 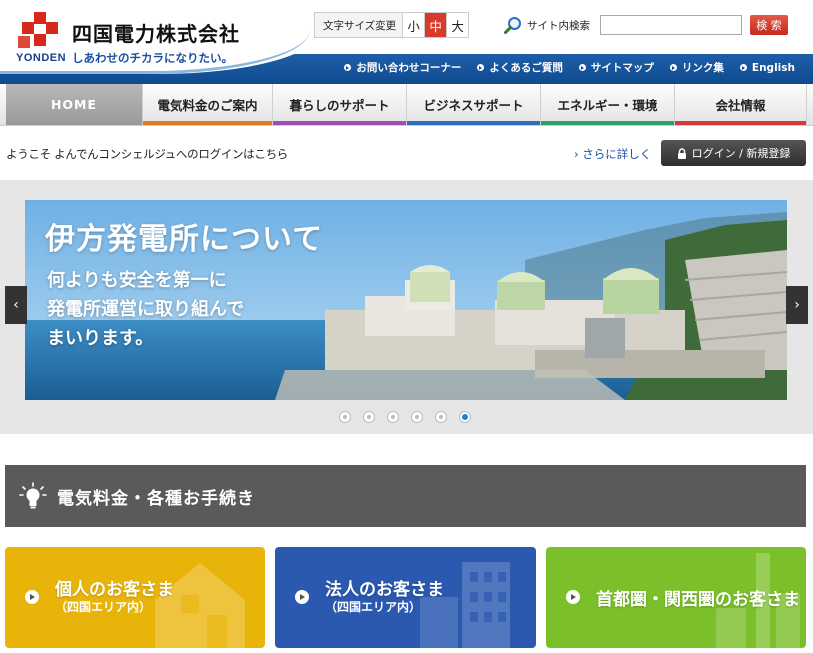 I want to click on house-icon, so click(x=200, y=605).